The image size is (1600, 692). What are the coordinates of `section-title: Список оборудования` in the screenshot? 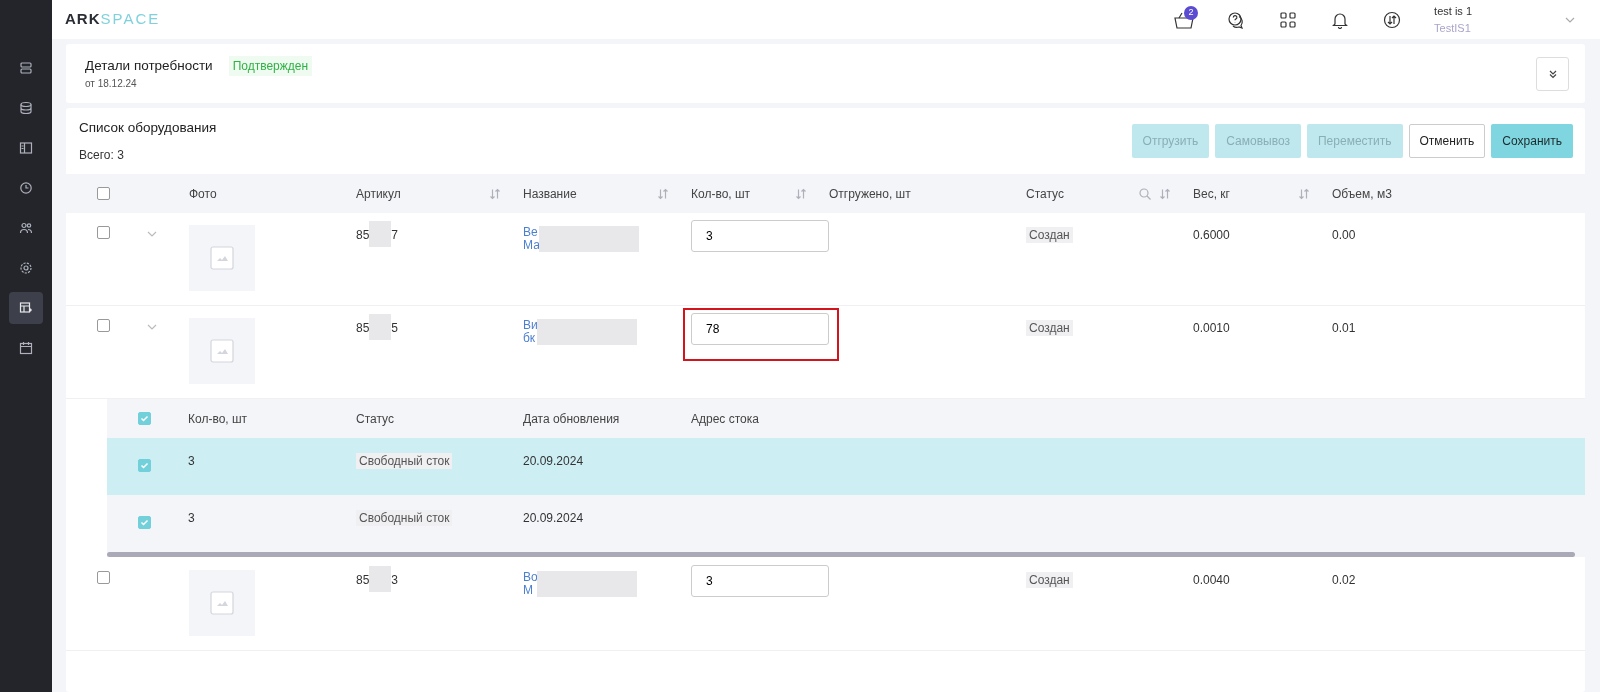 It's located at (148, 127).